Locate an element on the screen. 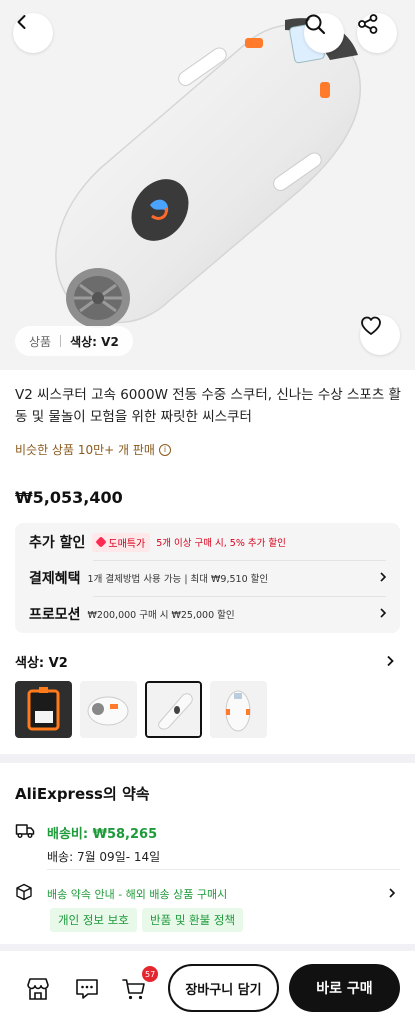 The image size is (415, 1024). buy-now-button: 바로 구매 is located at coordinates (344, 988).